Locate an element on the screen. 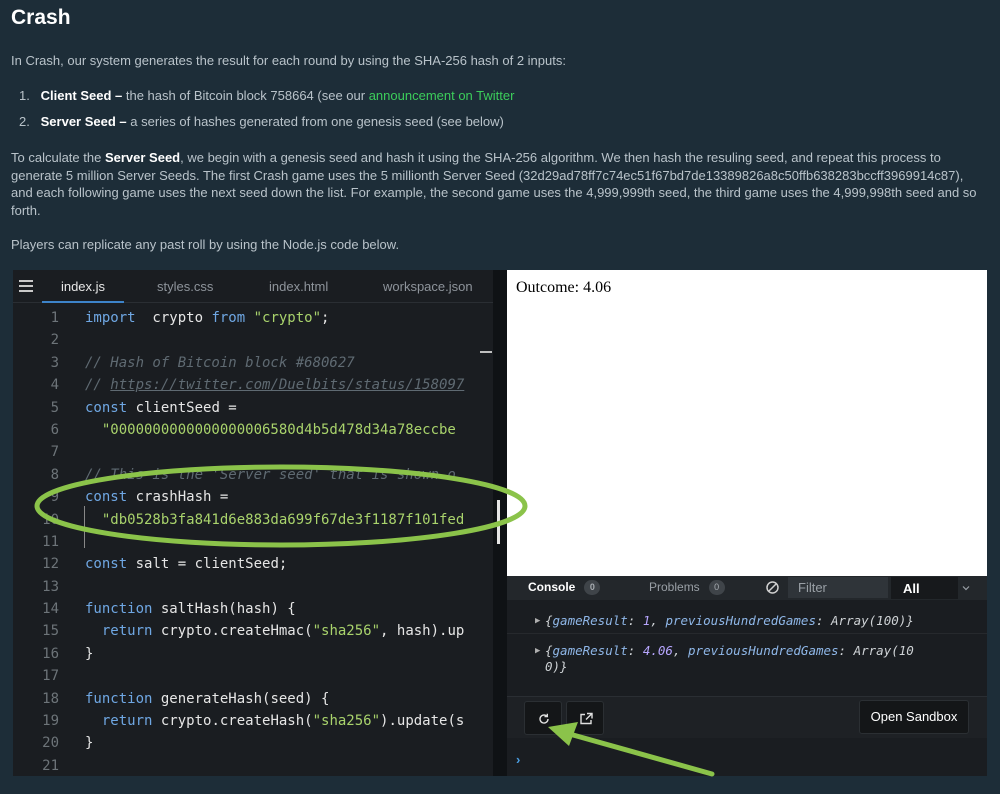 The image size is (1000, 794). log-level-select: All is located at coordinates (924, 588).